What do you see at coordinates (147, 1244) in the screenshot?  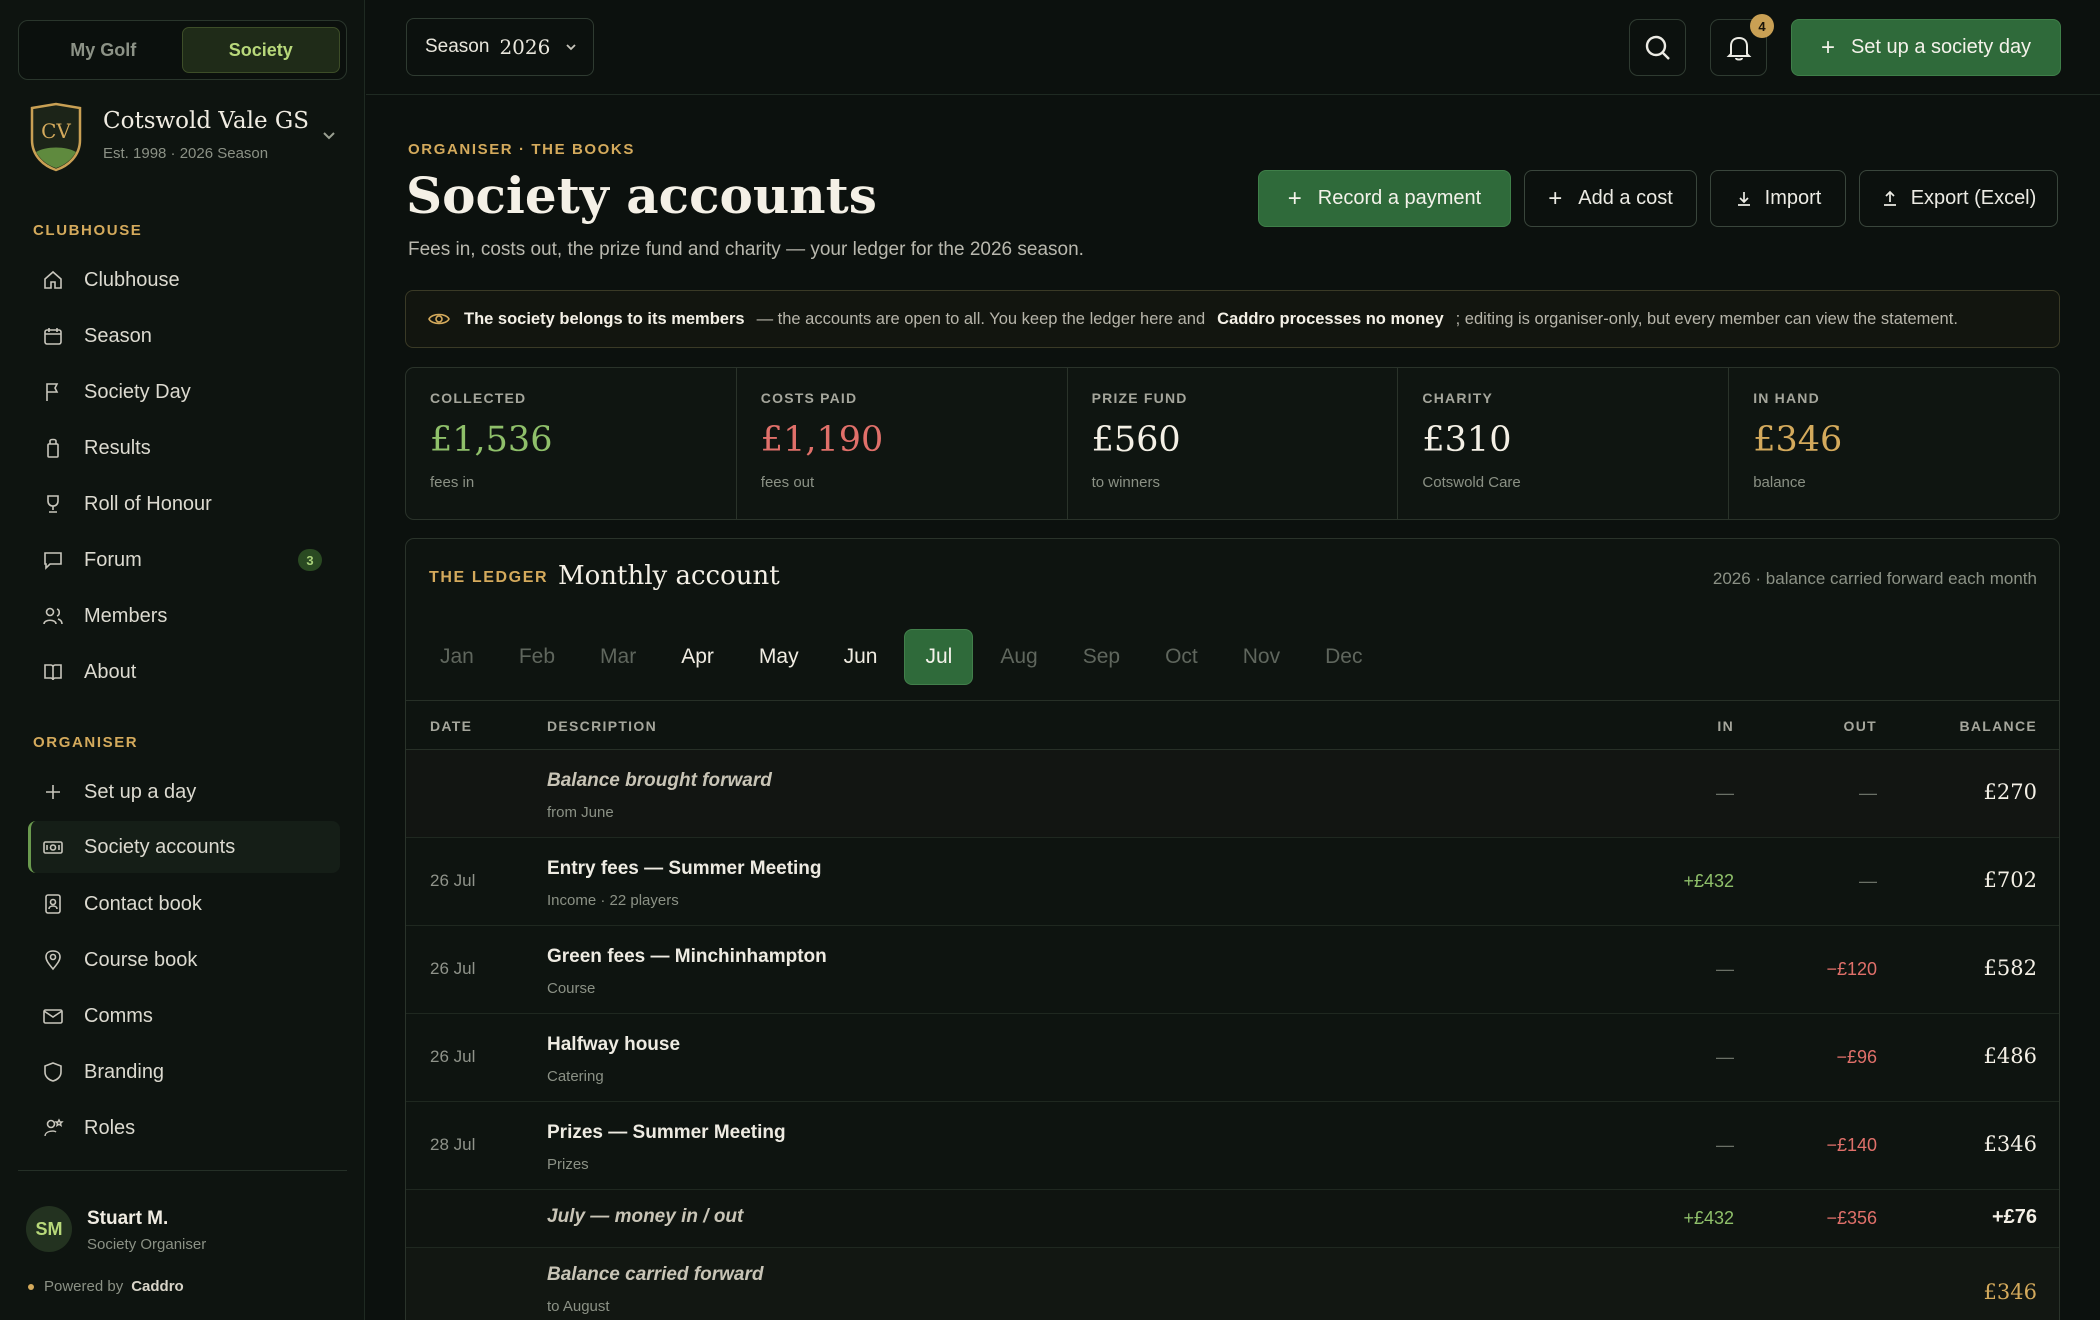 I see `user-role: Society Organiser` at bounding box center [147, 1244].